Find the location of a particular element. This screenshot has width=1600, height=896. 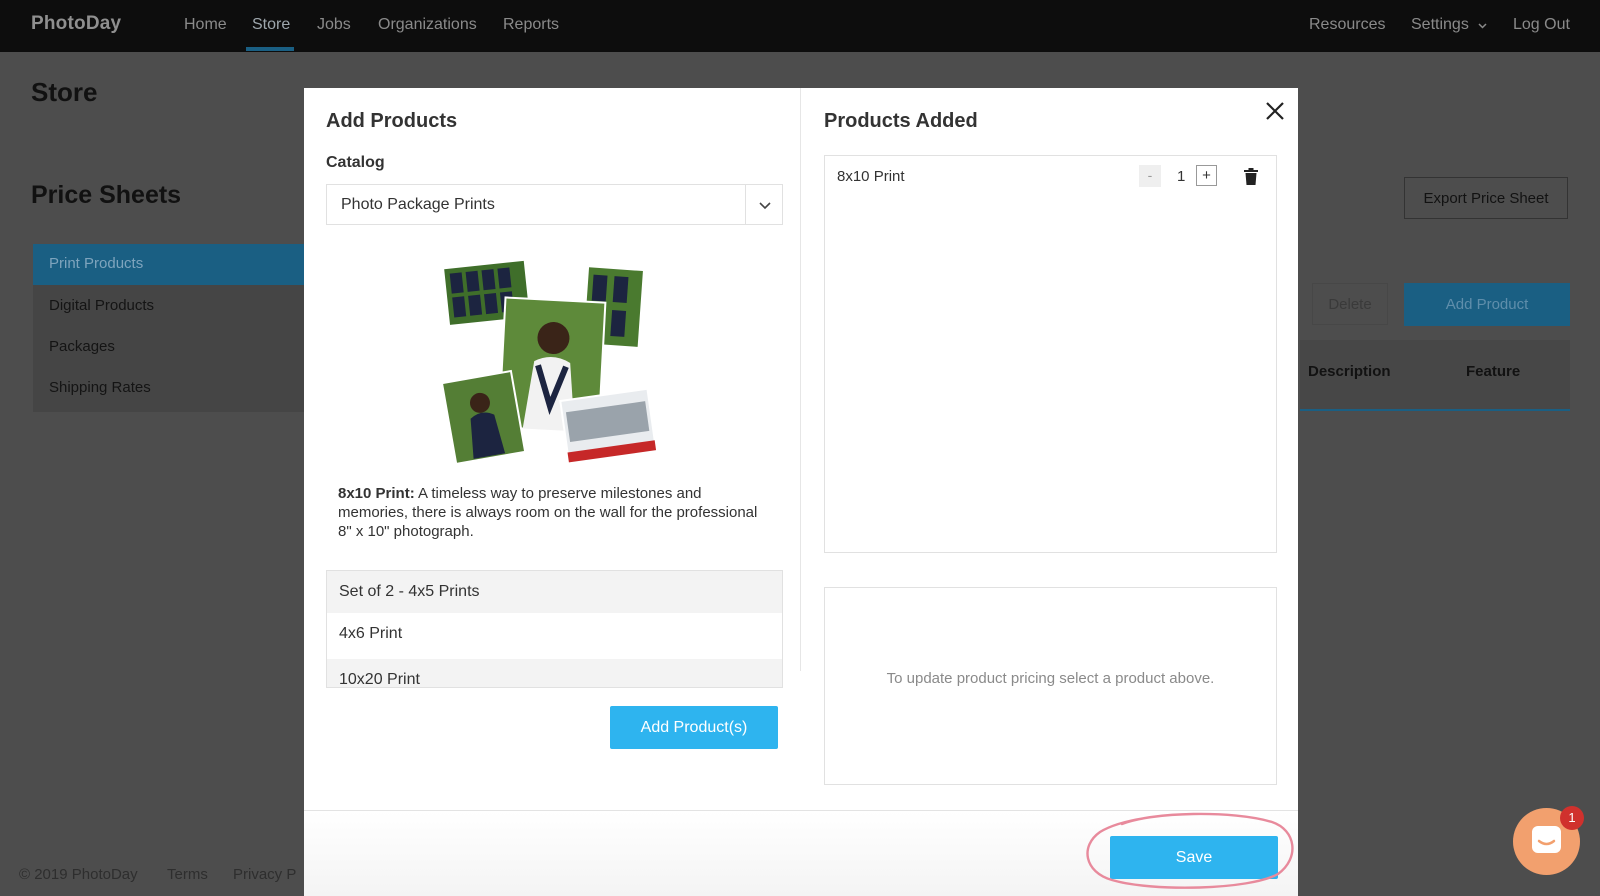

added-product-name: 8x10 Print is located at coordinates (871, 176).